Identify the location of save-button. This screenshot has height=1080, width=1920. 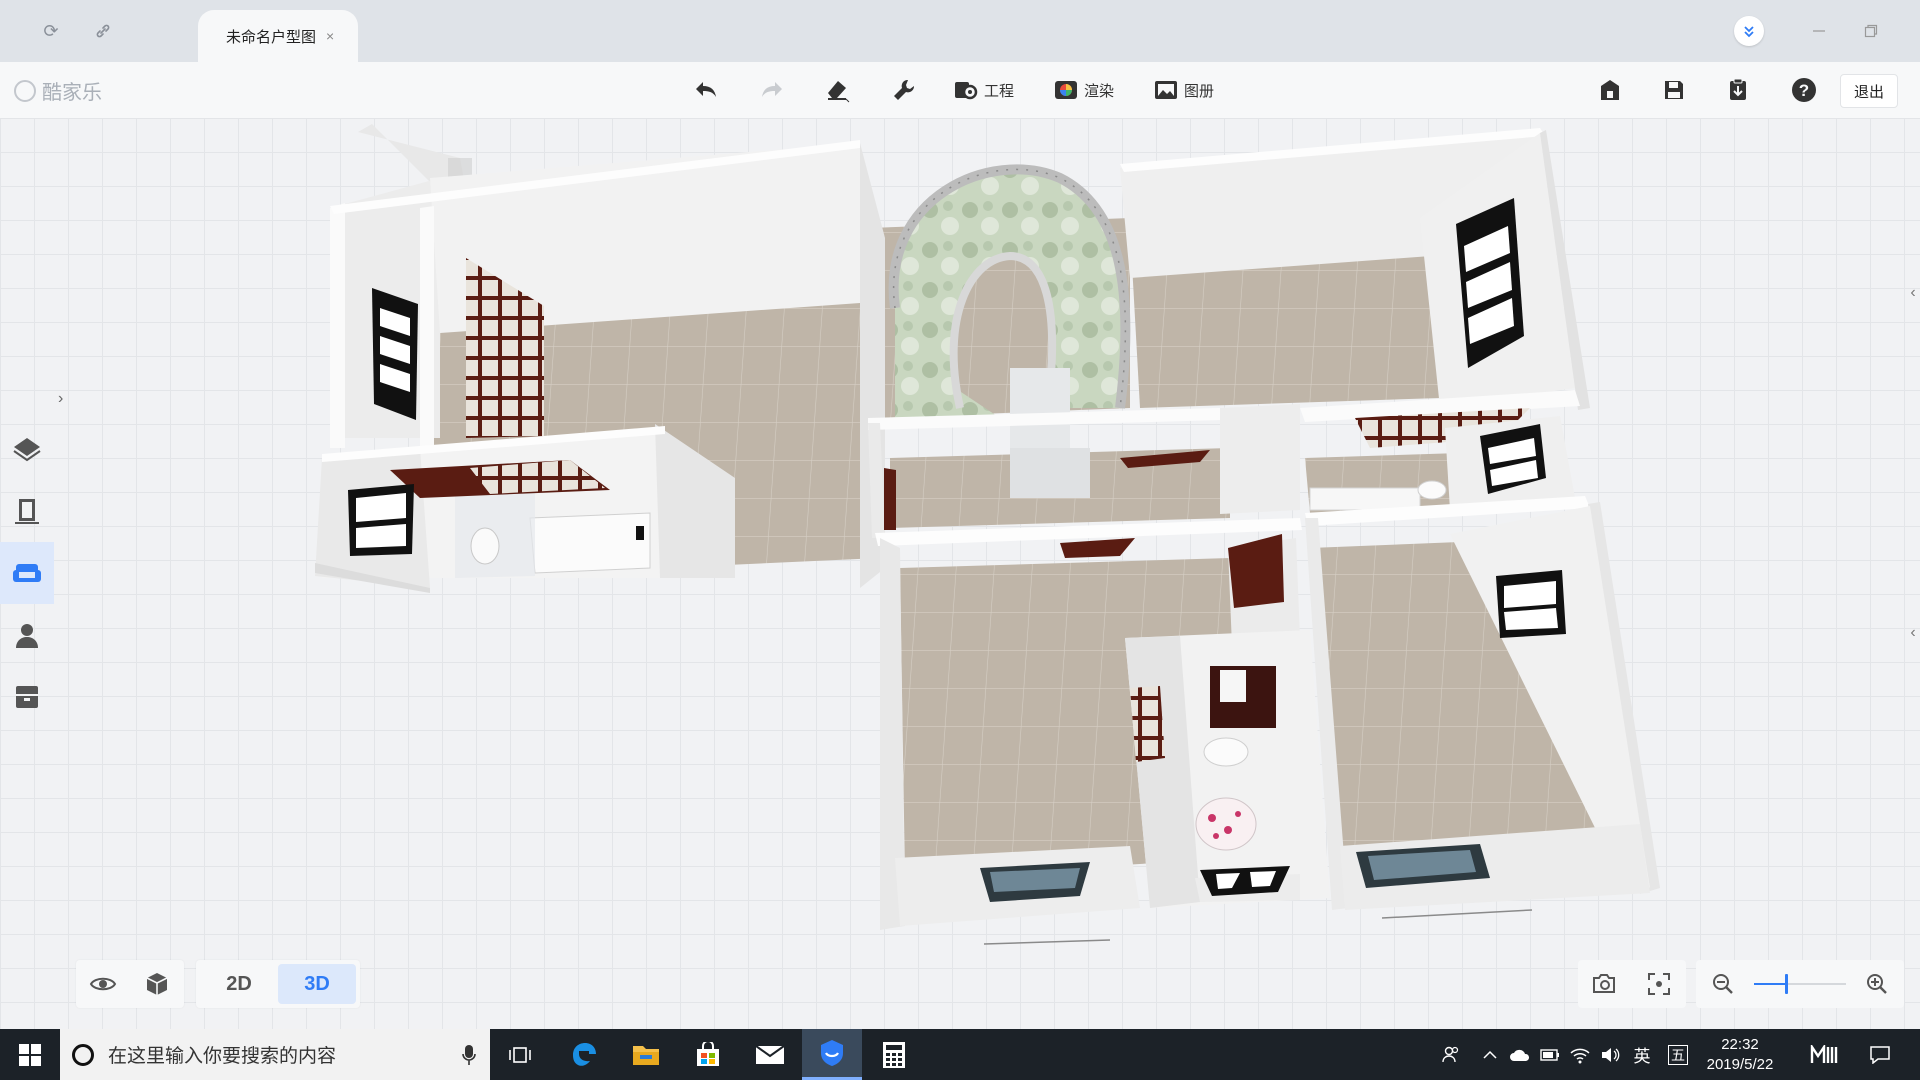
(1674, 90).